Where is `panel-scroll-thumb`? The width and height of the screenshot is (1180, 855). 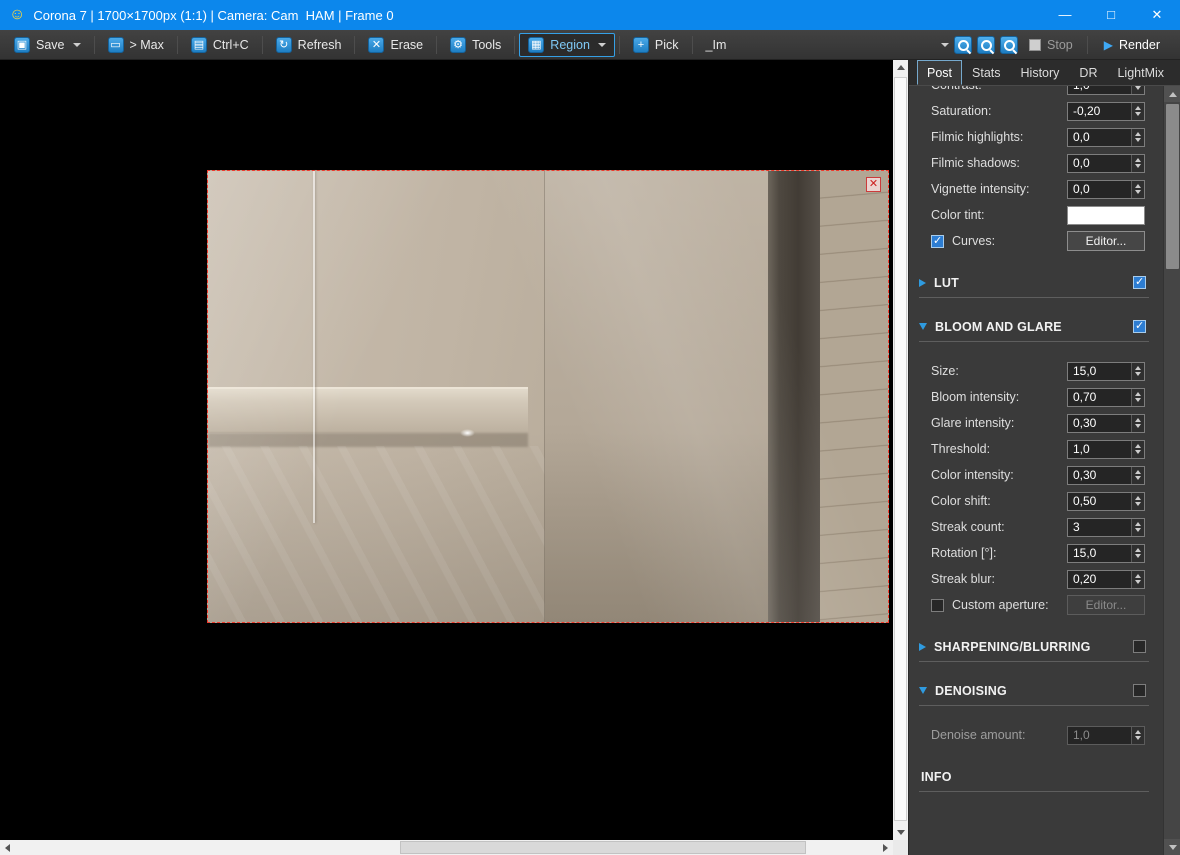
panel-scroll-thumb is located at coordinates (1172, 186).